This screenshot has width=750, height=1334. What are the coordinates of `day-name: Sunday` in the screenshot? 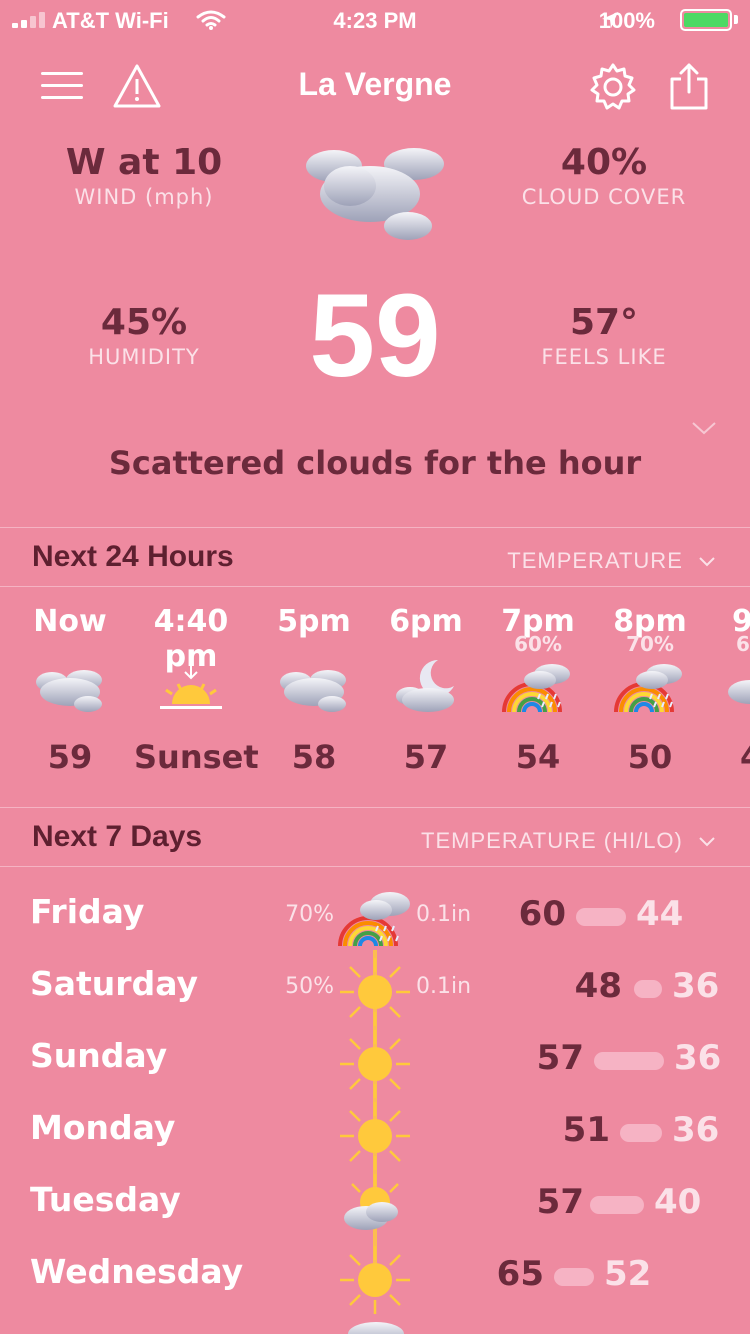 It's located at (99, 1055).